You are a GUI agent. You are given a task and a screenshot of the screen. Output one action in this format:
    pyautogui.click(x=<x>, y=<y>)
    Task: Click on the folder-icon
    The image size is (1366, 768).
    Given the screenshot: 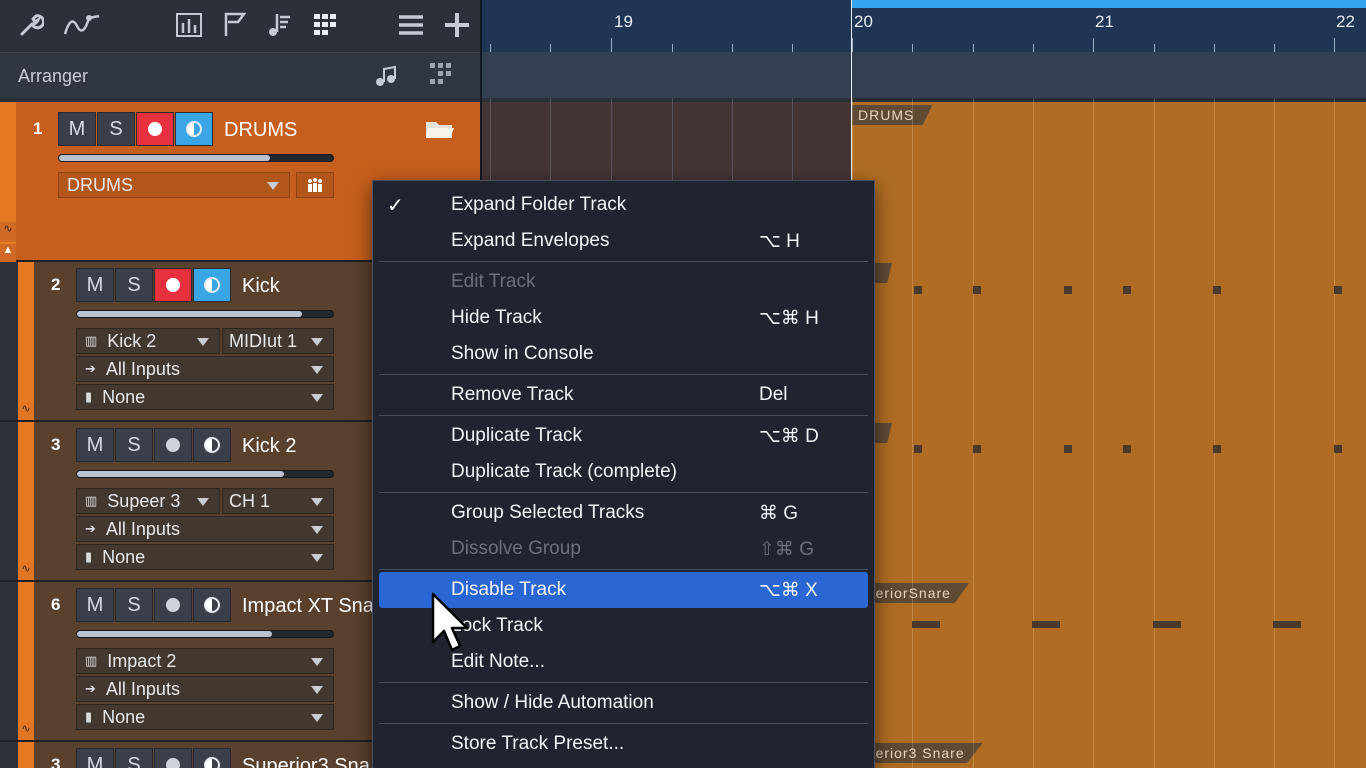 What is the action you would take?
    pyautogui.click(x=440, y=131)
    